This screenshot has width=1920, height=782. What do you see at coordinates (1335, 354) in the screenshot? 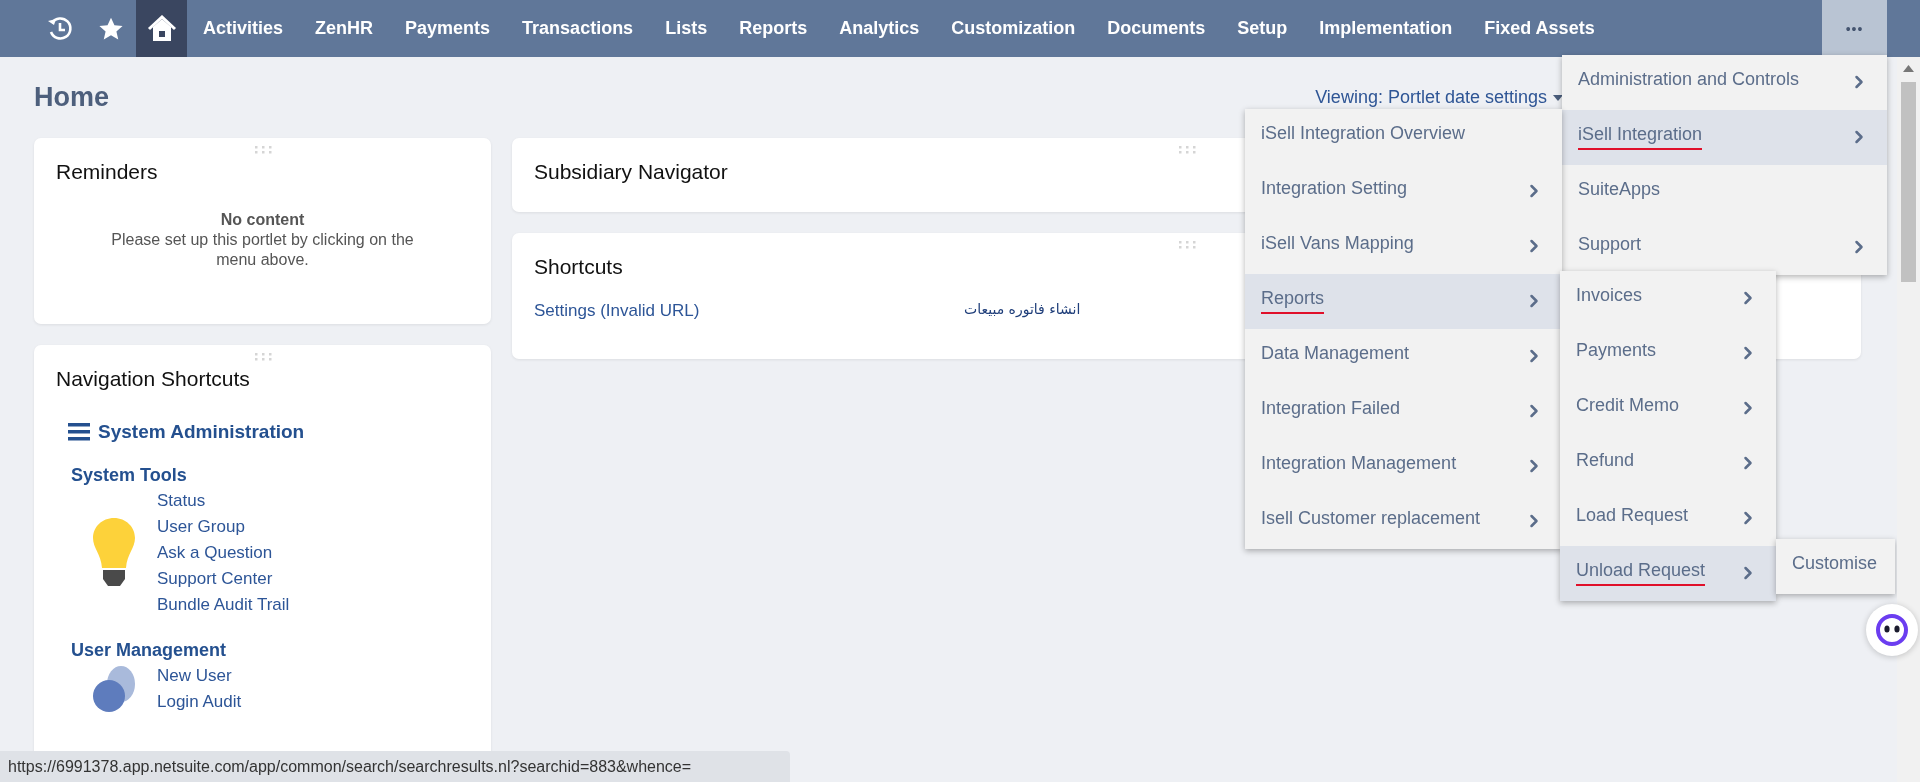
I see `menu-item-label: Data Management` at bounding box center [1335, 354].